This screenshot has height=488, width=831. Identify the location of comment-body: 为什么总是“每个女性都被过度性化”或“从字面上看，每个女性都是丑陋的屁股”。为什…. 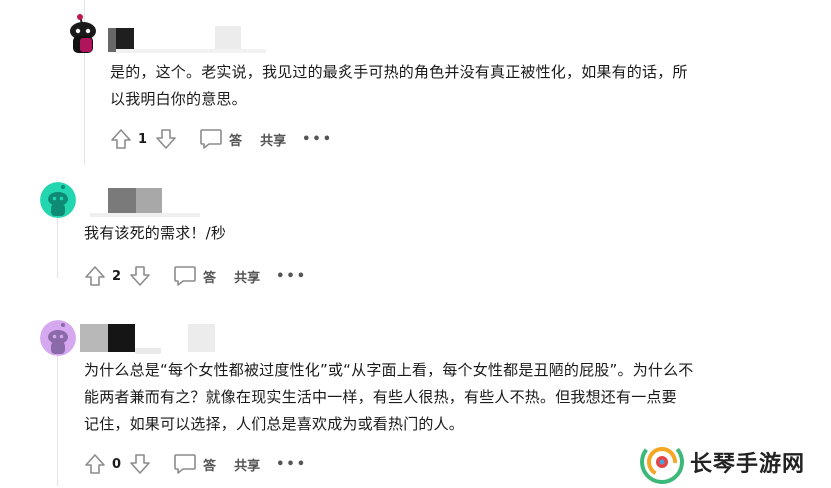
(389, 397).